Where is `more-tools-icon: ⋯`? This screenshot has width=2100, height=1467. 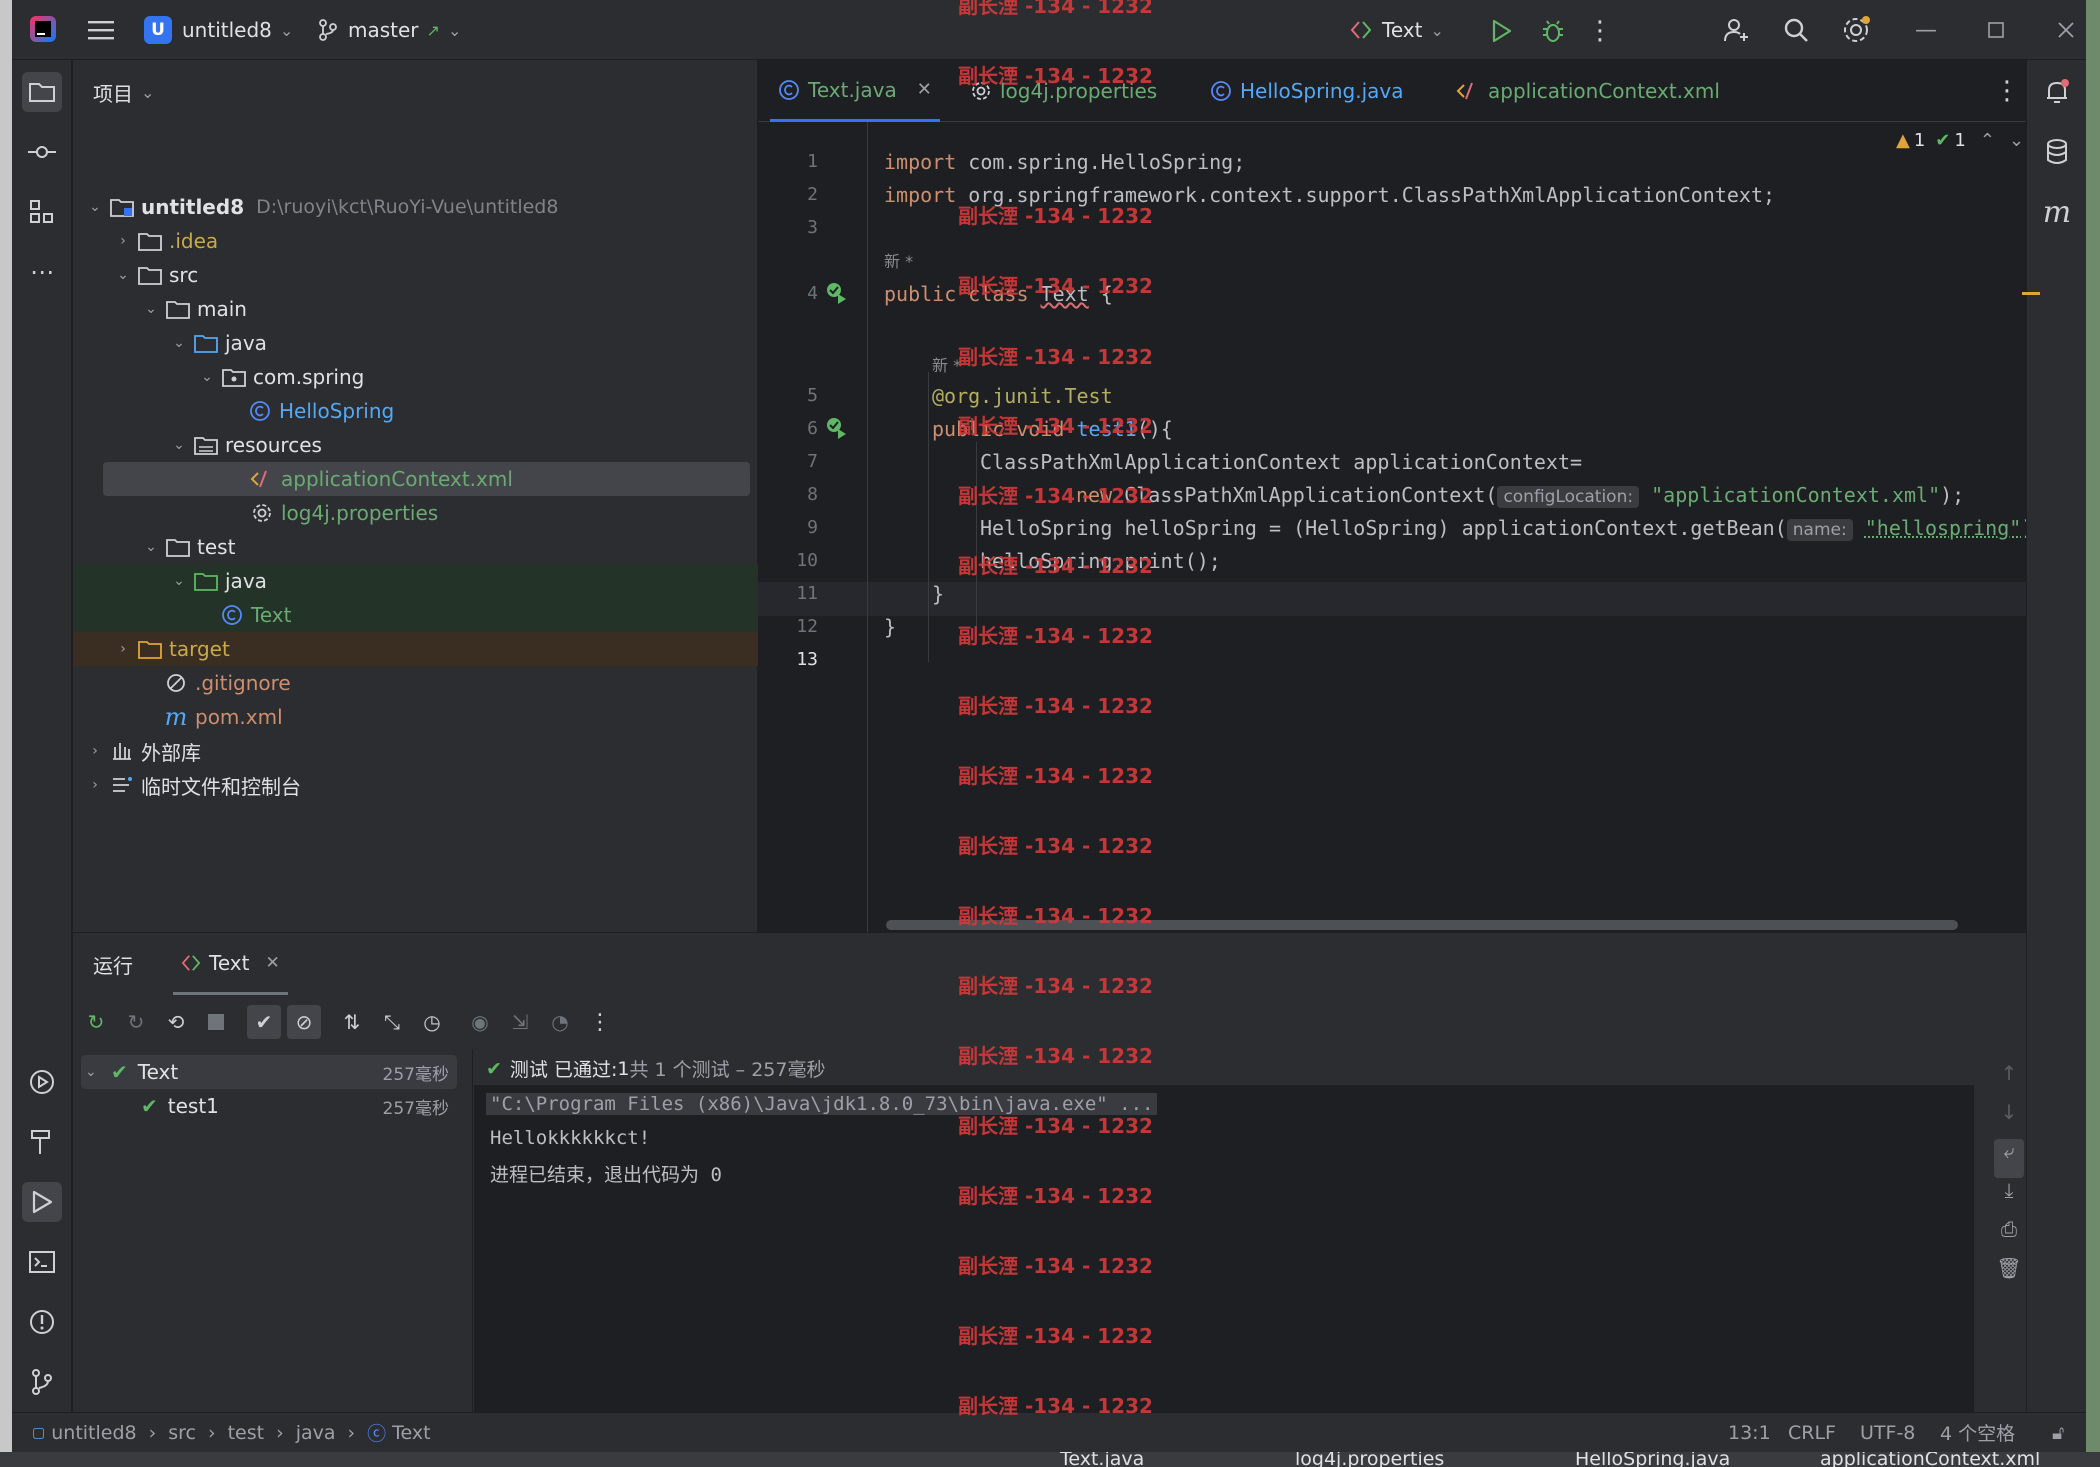
more-tools-icon: ⋯ is located at coordinates (42, 272).